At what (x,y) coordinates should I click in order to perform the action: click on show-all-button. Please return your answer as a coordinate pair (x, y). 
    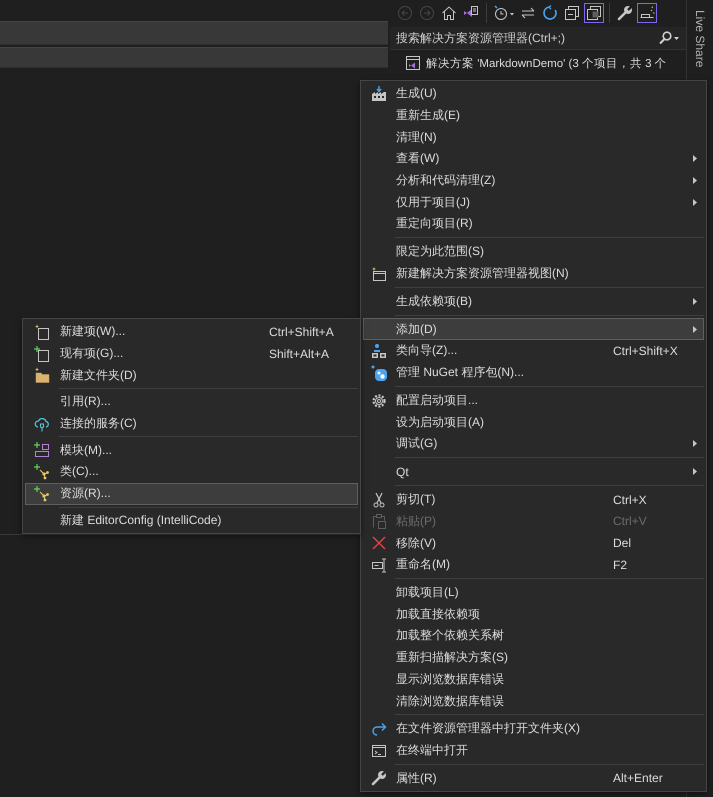
    Looking at the image, I should click on (594, 13).